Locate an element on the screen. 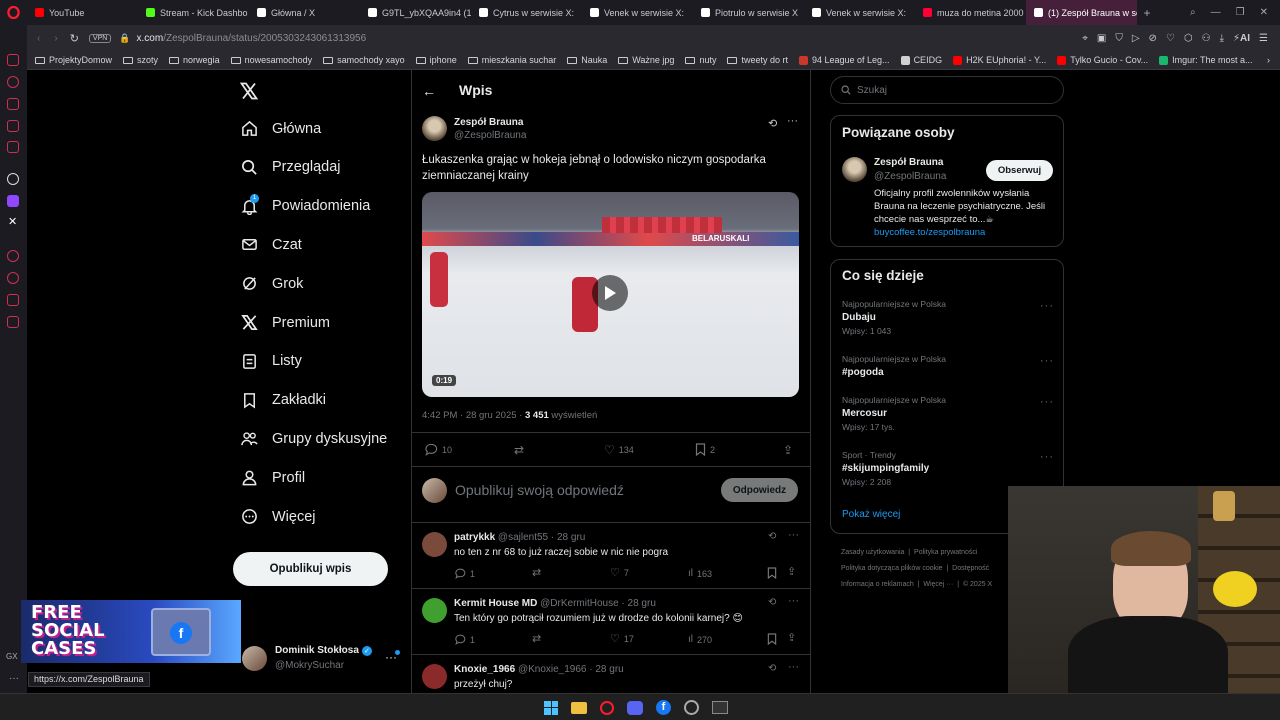 The height and width of the screenshot is (720, 1280). lock-icon: 🔒 is located at coordinates (124, 38).